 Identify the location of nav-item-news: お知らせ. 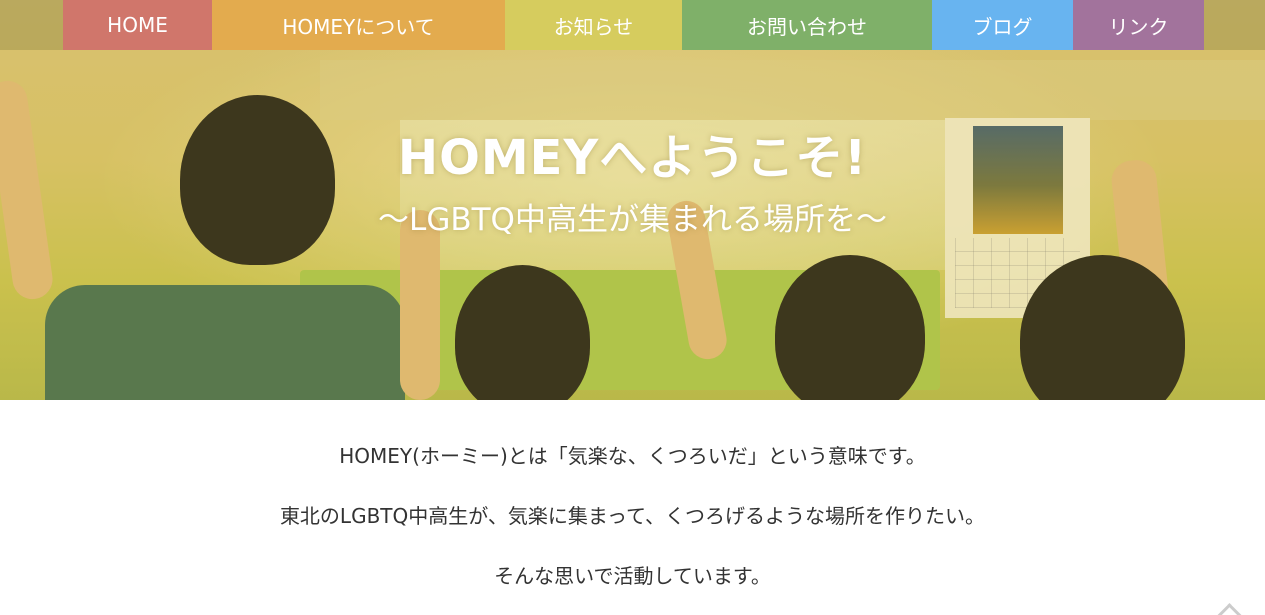
(593, 25).